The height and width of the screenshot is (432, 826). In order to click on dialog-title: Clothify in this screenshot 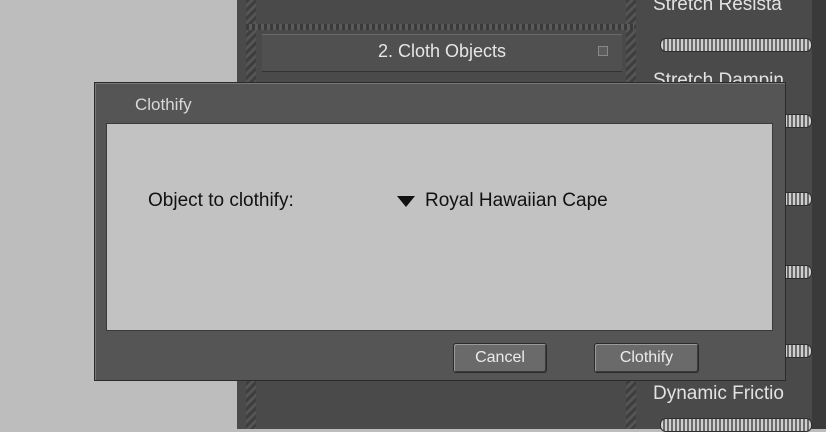, I will do `click(163, 104)`.